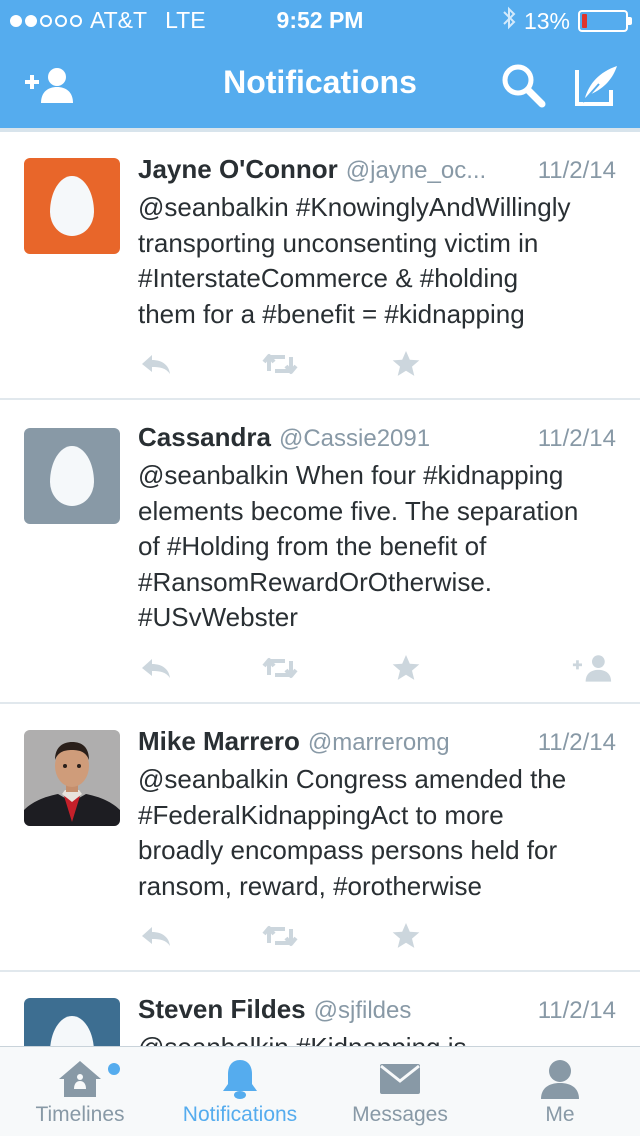  I want to click on tab-label: Notifications, so click(240, 1114).